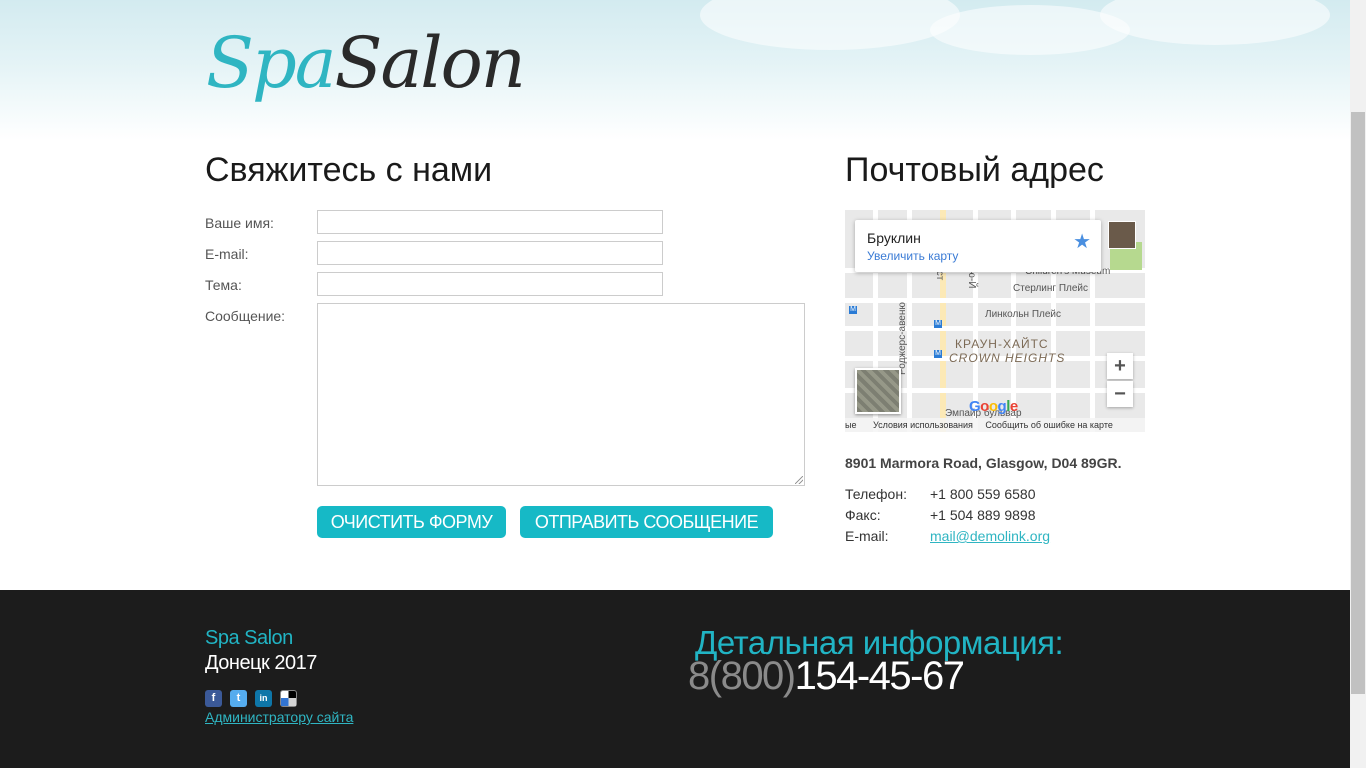 This screenshot has width=1366, height=768. I want to click on delicious-icon, so click(288, 698).